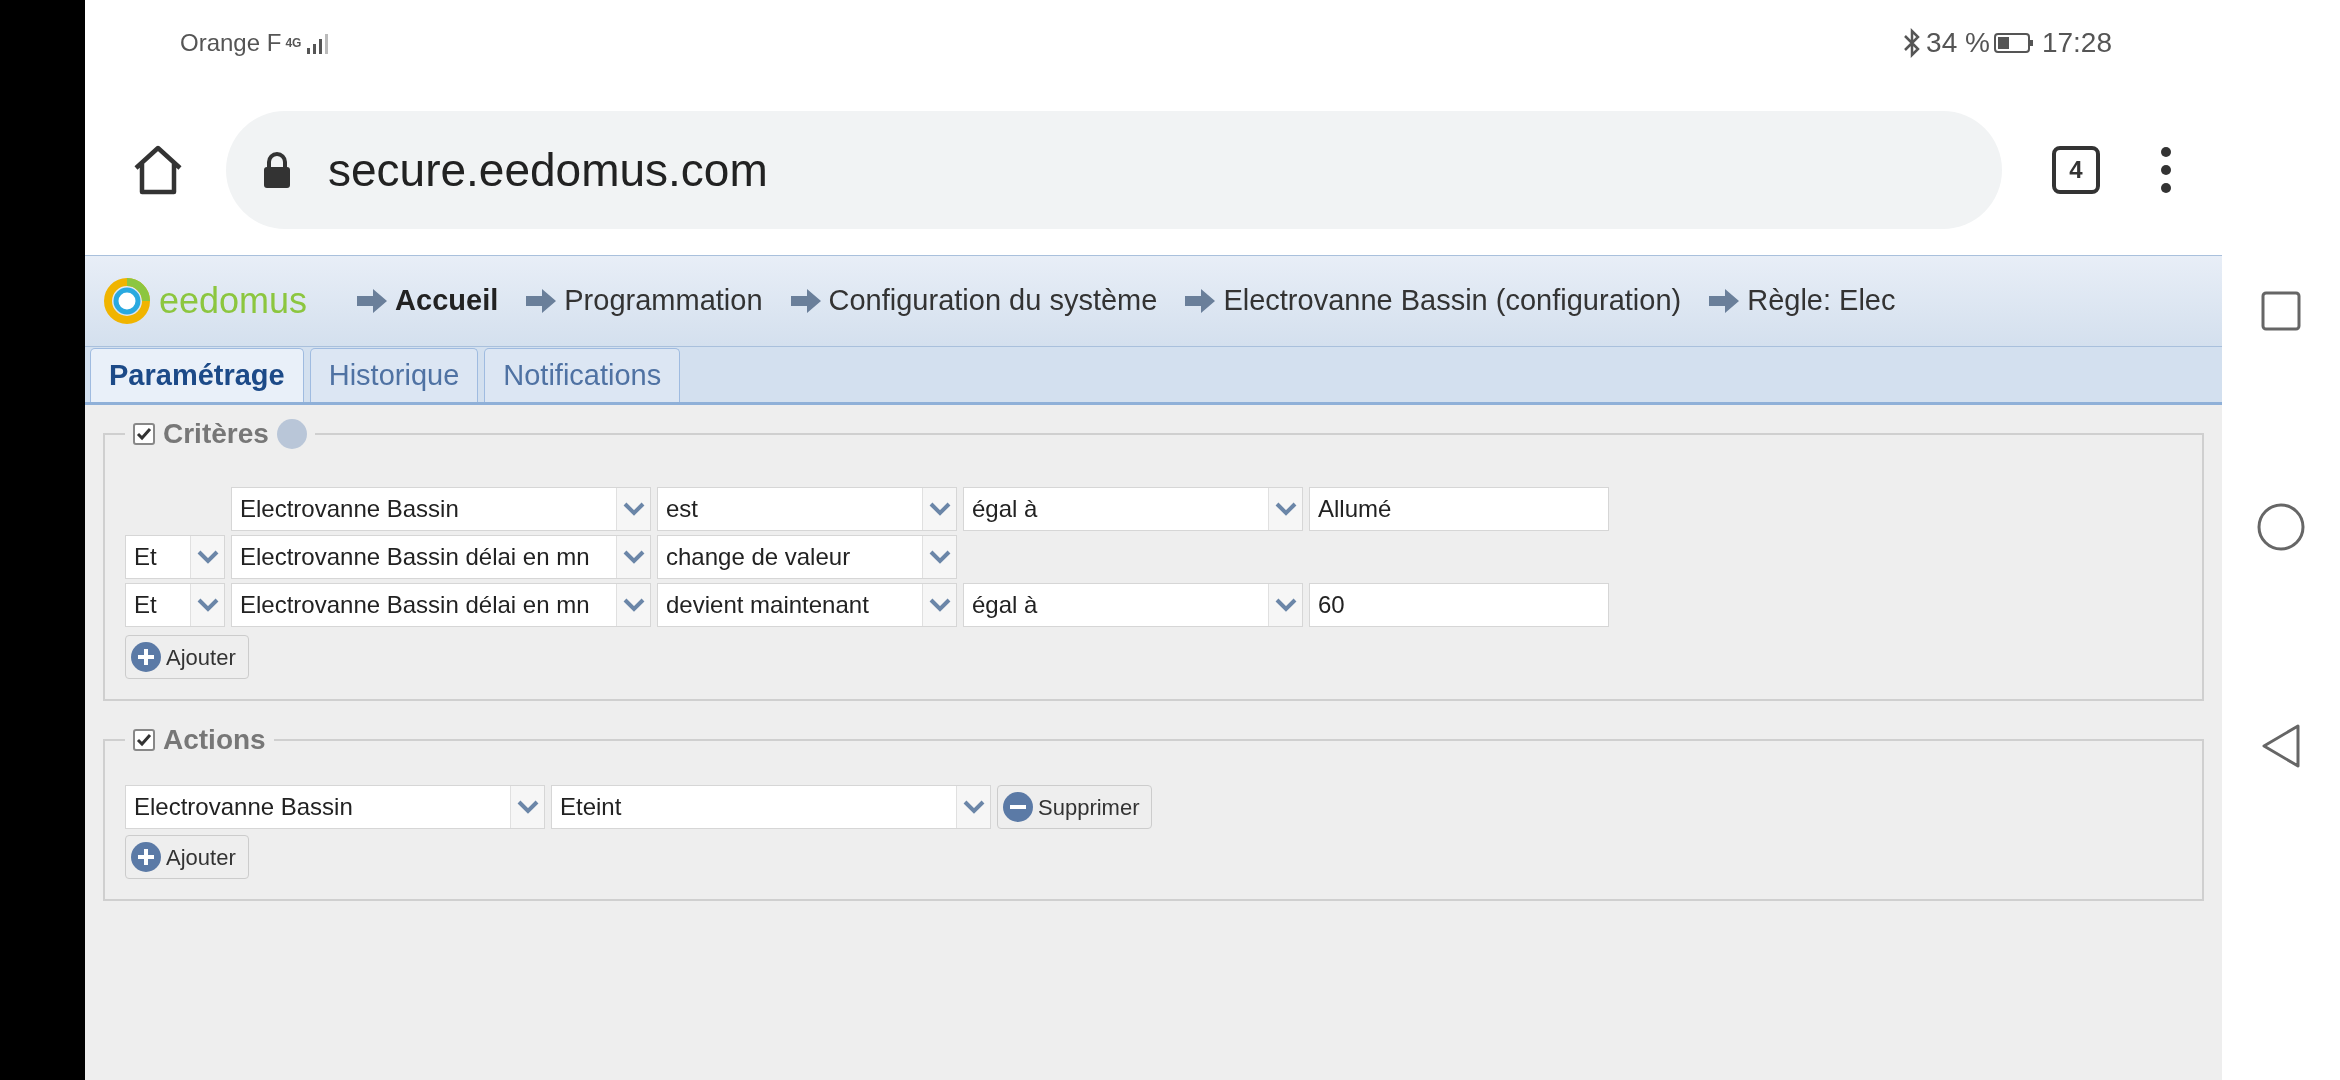  I want to click on tab: Historique, so click(394, 375).